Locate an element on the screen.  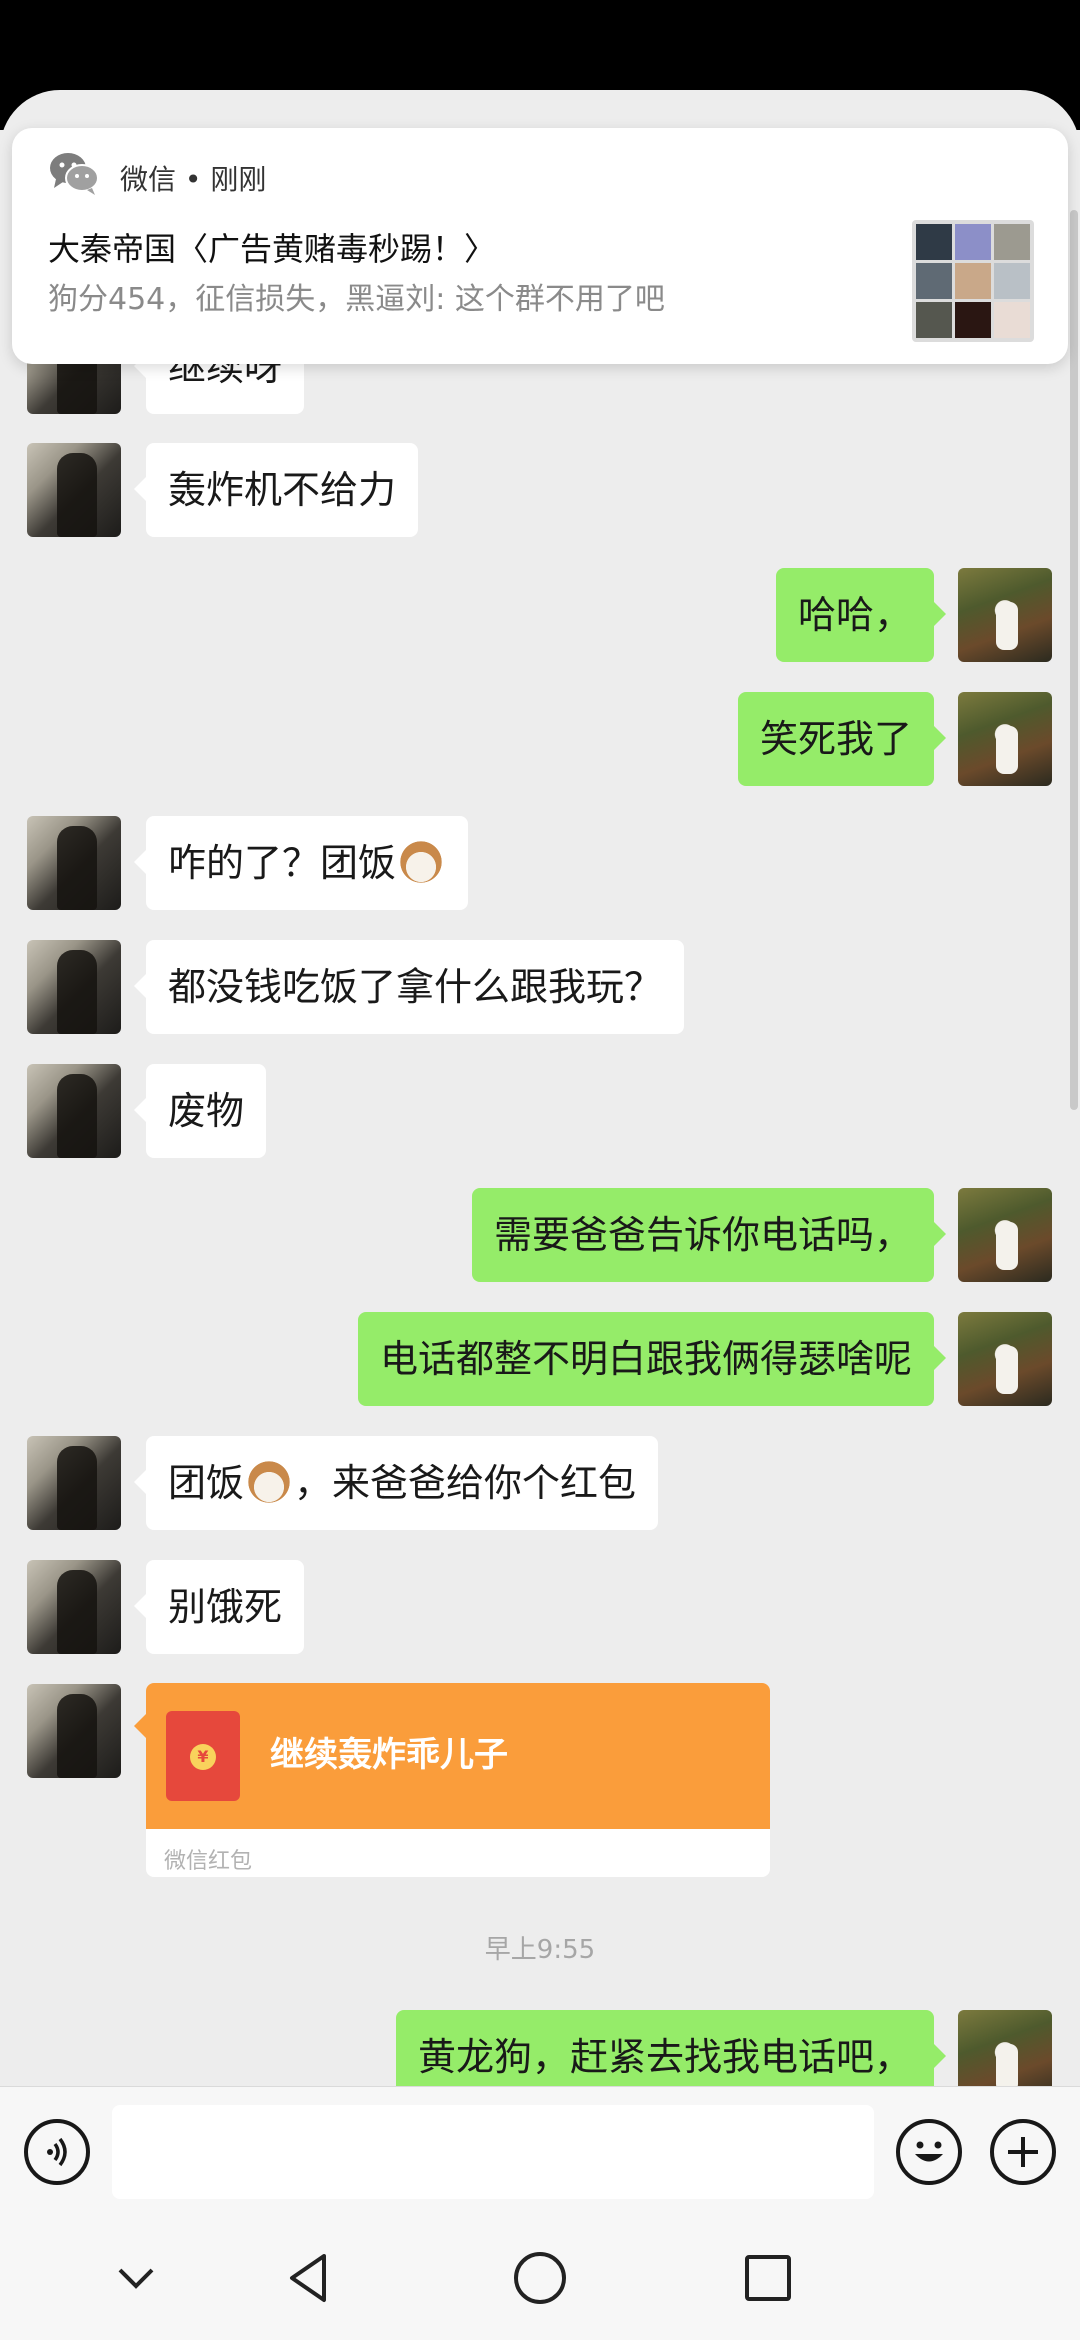
message-bubble-outgoing: 需要爸爸告诉你电话吗， is located at coordinates (709, 1235).